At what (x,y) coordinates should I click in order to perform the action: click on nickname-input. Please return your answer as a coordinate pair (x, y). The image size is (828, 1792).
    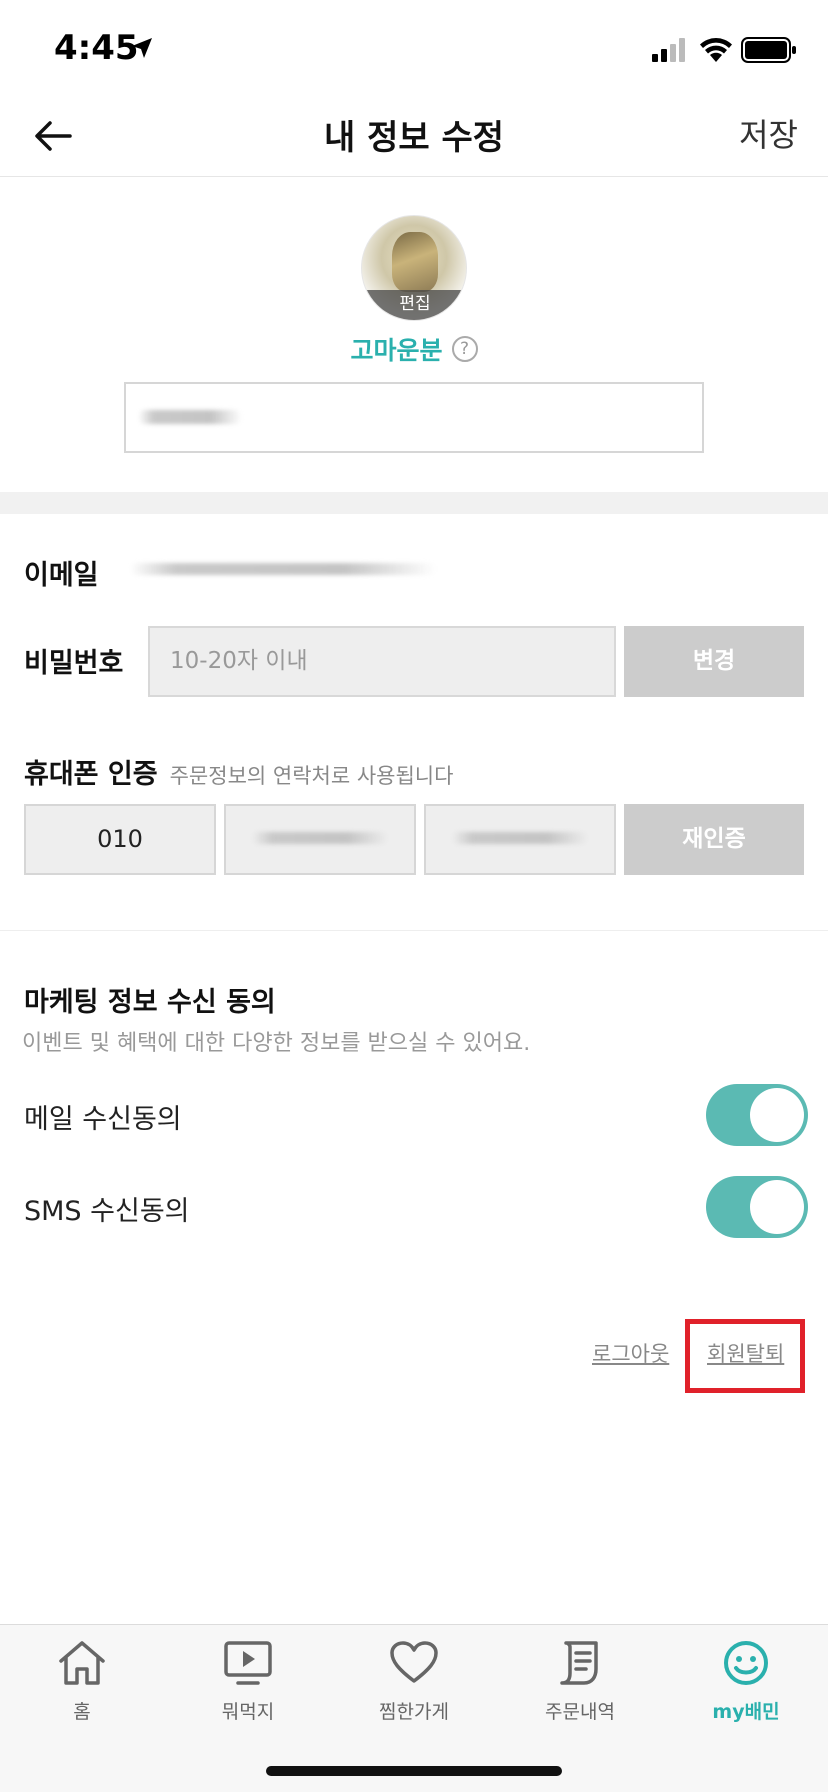
    Looking at the image, I should click on (414, 417).